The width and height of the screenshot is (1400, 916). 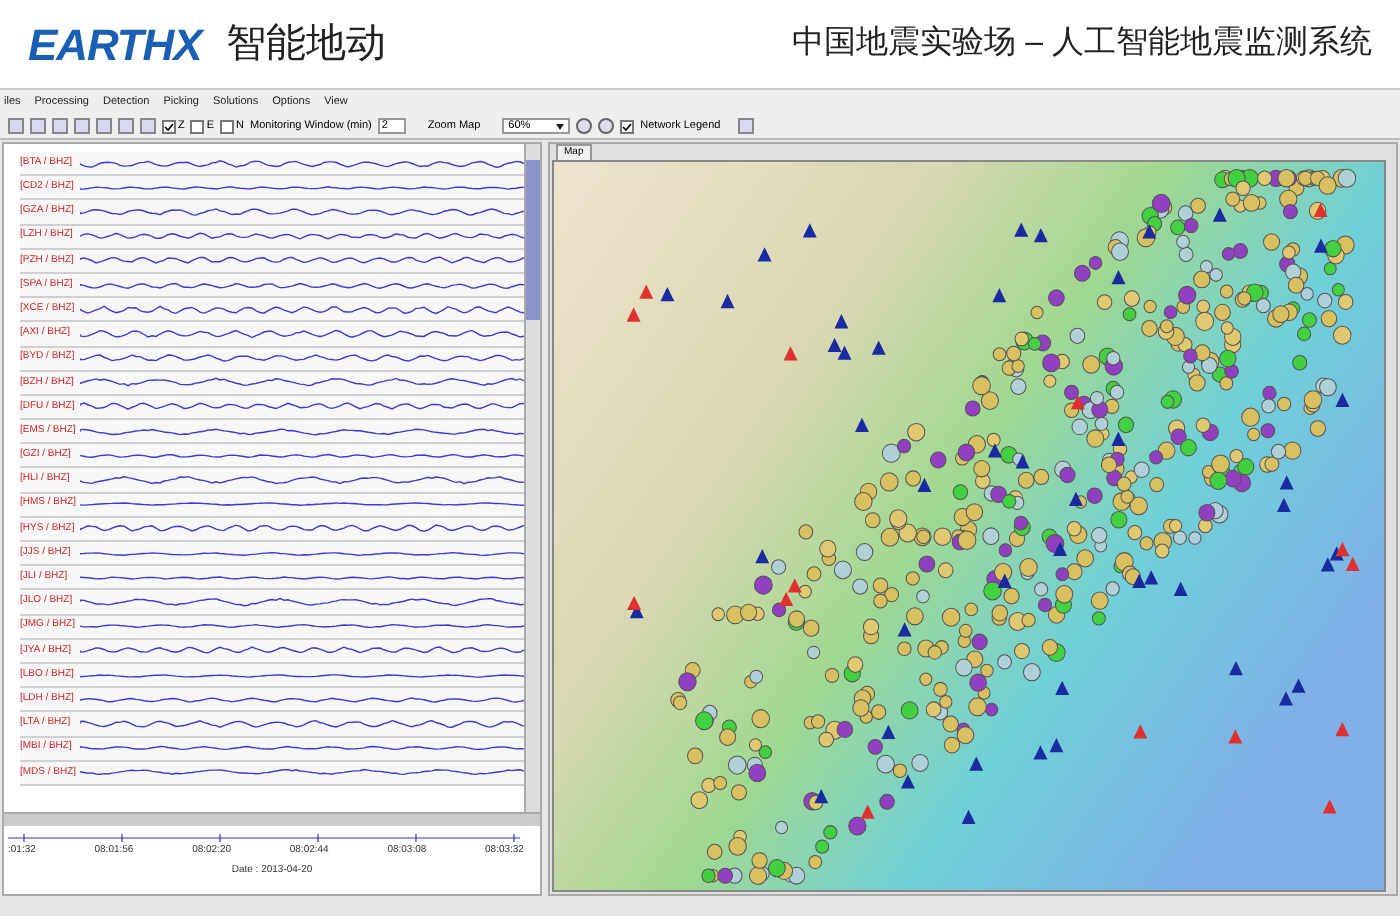 I want to click on zoom-out-icon, so click(x=606, y=126).